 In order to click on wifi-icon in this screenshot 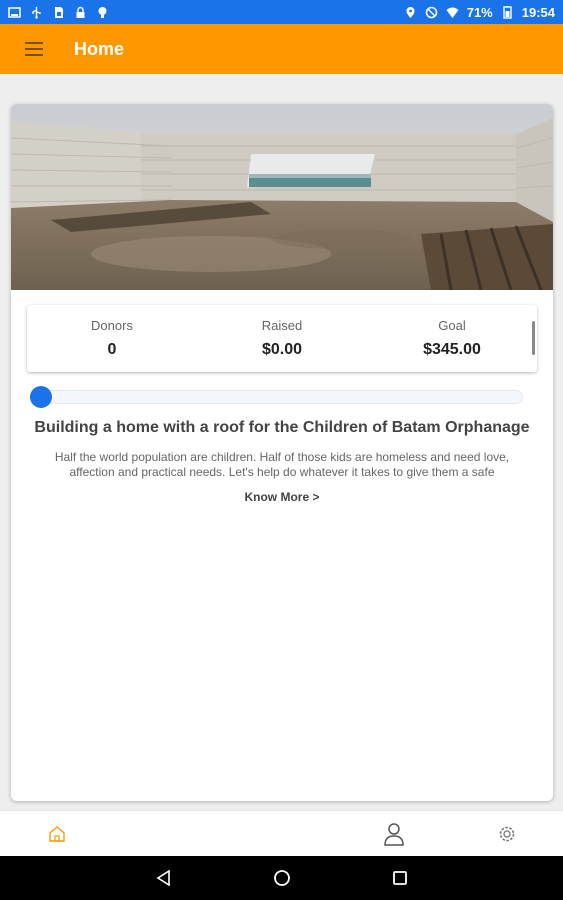, I will do `click(452, 12)`.